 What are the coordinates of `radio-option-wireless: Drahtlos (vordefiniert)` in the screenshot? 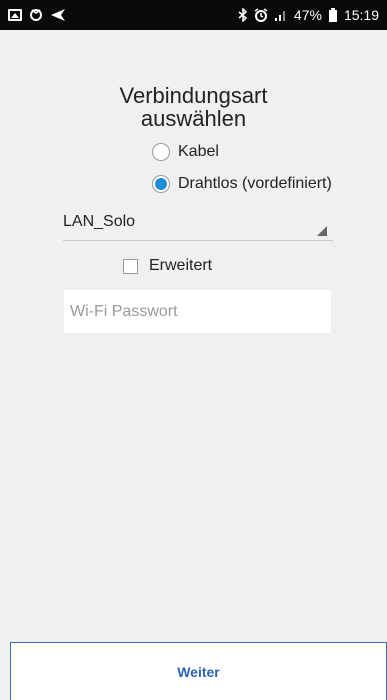 It's located at (242, 184).